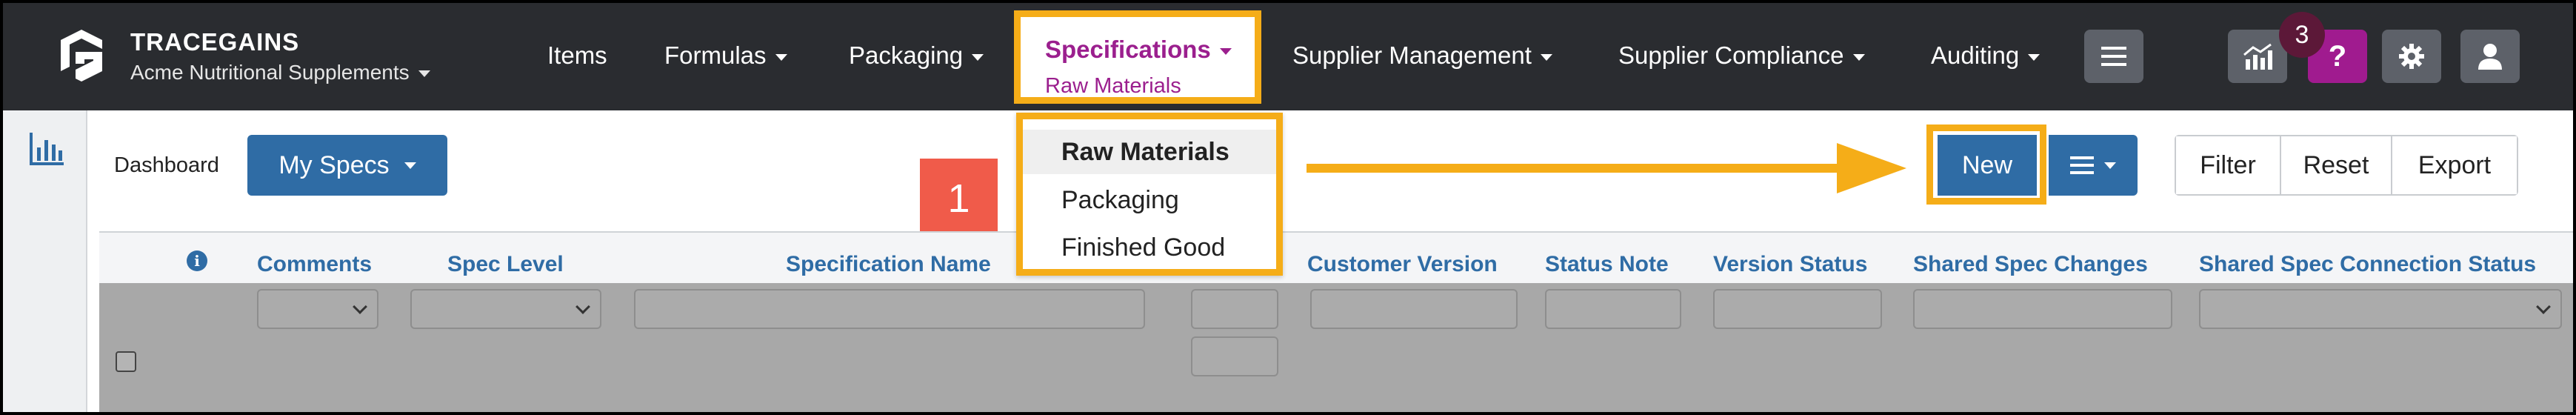 Image resolution: width=2576 pixels, height=415 pixels. I want to click on shared-spec-changes-filter-input, so click(2042, 309).